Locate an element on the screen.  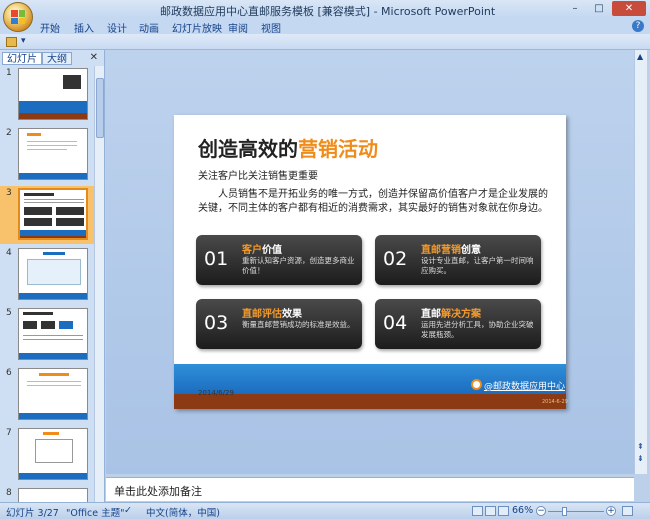
slide-number: 8 is located at coordinates (9, 493).